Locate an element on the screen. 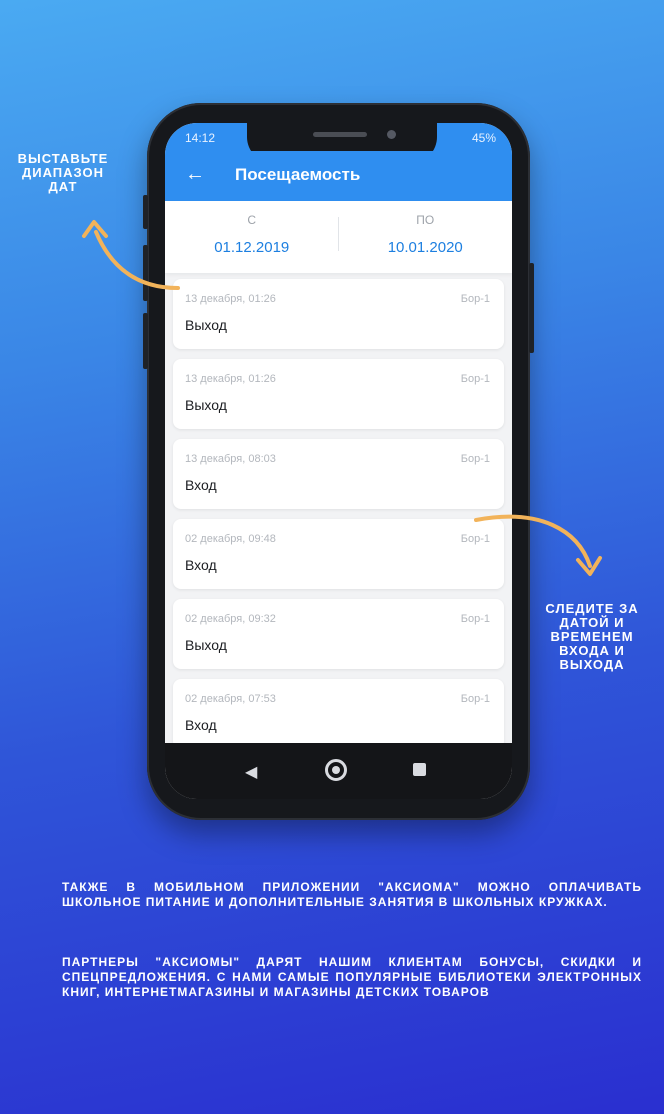  callout-date-range: Выставьте диапазон дат is located at coordinates (63, 172).